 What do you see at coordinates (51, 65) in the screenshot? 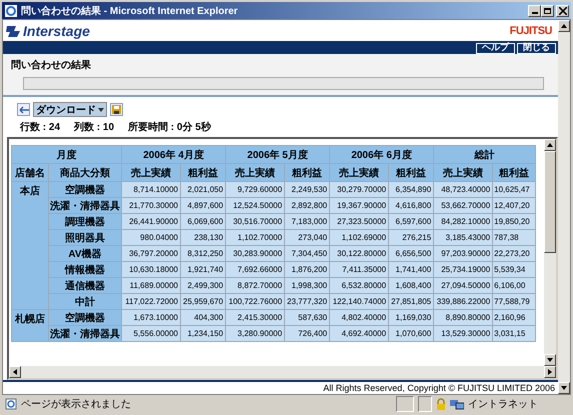
I see `page-title: 問い合わせの結果` at bounding box center [51, 65].